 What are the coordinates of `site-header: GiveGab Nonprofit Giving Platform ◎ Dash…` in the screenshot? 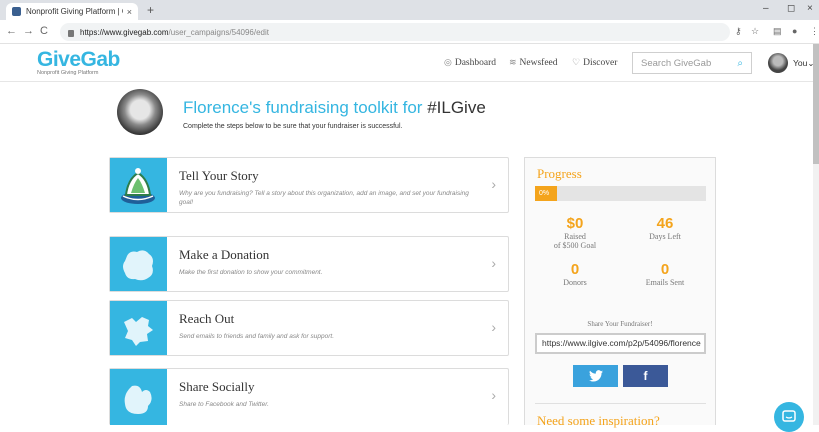 It's located at (409, 63).